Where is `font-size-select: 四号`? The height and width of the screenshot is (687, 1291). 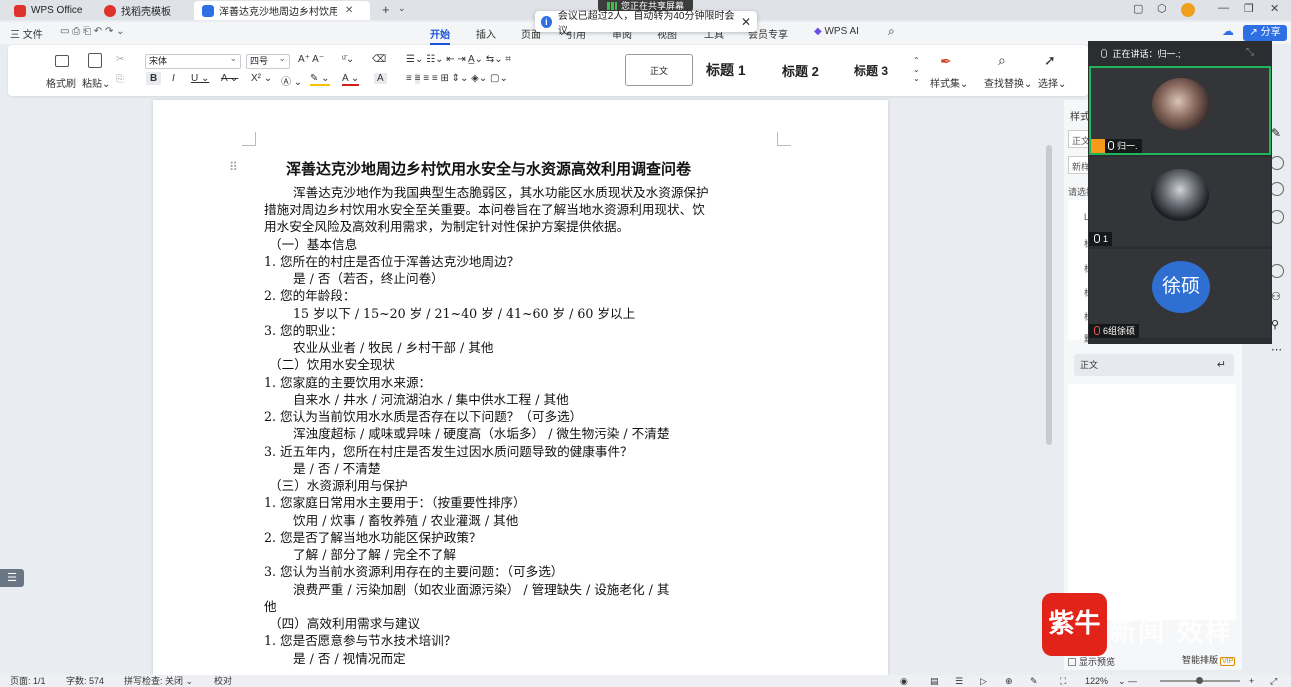
font-size-select: 四号 is located at coordinates (268, 60).